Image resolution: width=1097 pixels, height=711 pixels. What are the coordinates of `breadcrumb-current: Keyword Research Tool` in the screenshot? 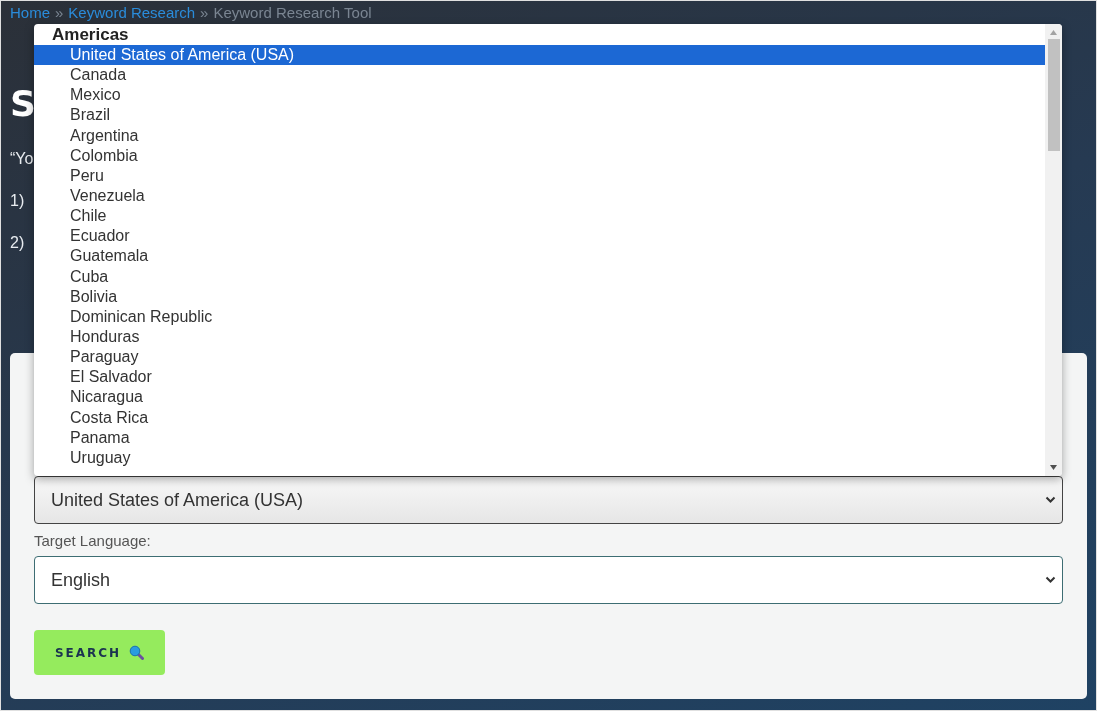 It's located at (292, 13).